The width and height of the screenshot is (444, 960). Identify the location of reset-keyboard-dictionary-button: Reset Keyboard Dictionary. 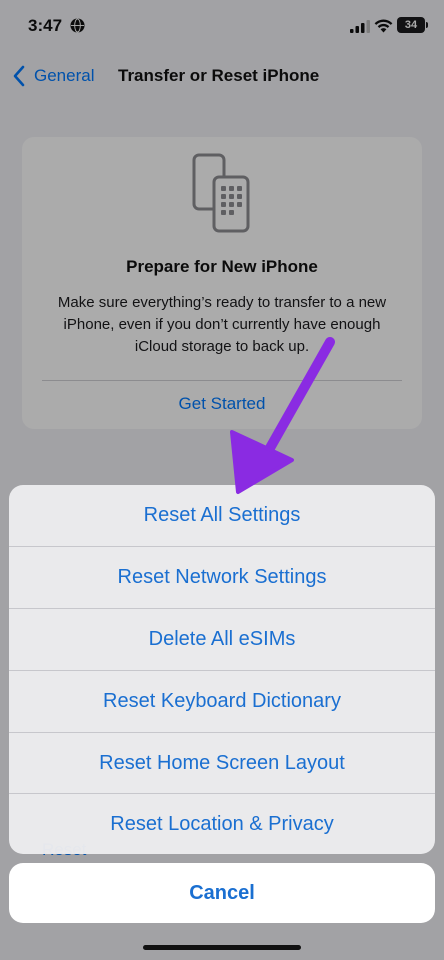
(222, 701).